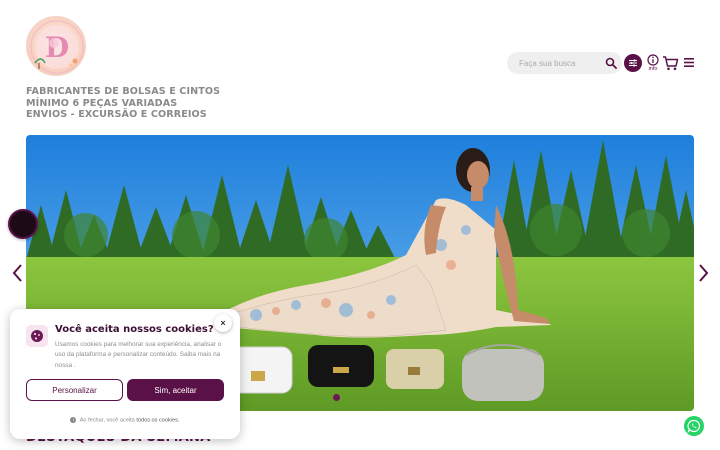 This screenshot has width=720, height=450. Describe the element at coordinates (74, 390) in the screenshot. I see `customize-button: Personalizar` at that location.